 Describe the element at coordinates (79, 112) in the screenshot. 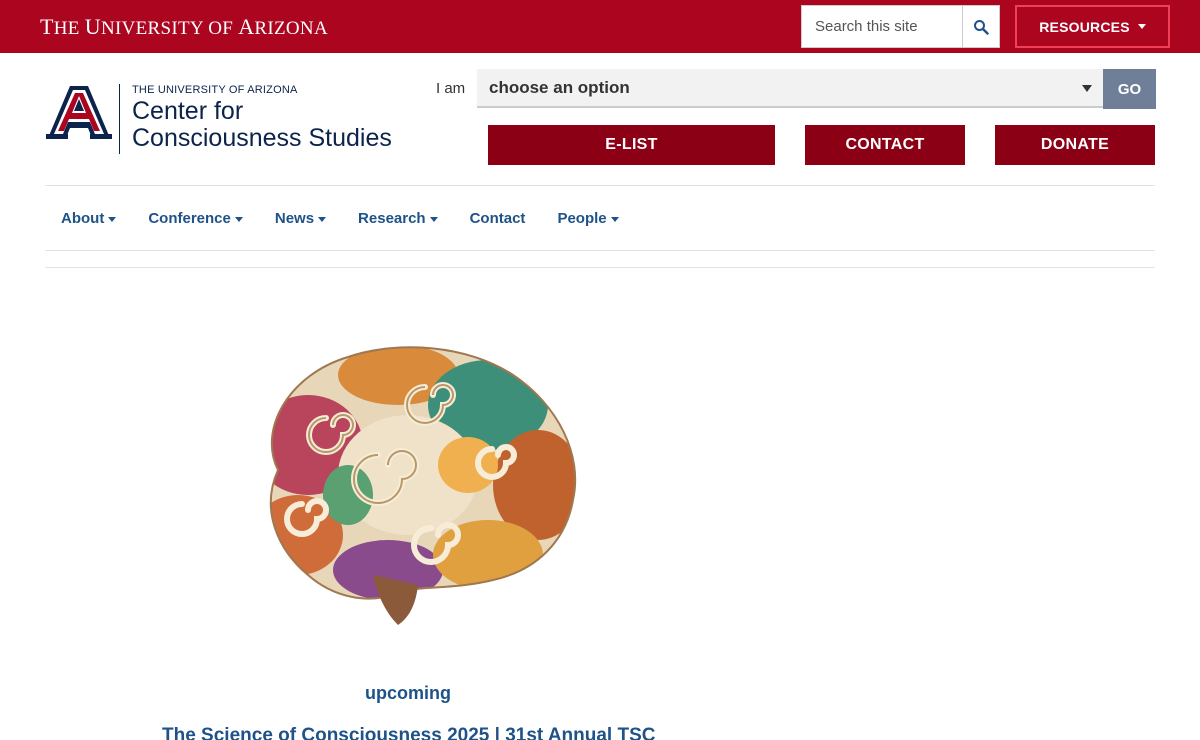

I see `arizona-a-logo-icon` at that location.